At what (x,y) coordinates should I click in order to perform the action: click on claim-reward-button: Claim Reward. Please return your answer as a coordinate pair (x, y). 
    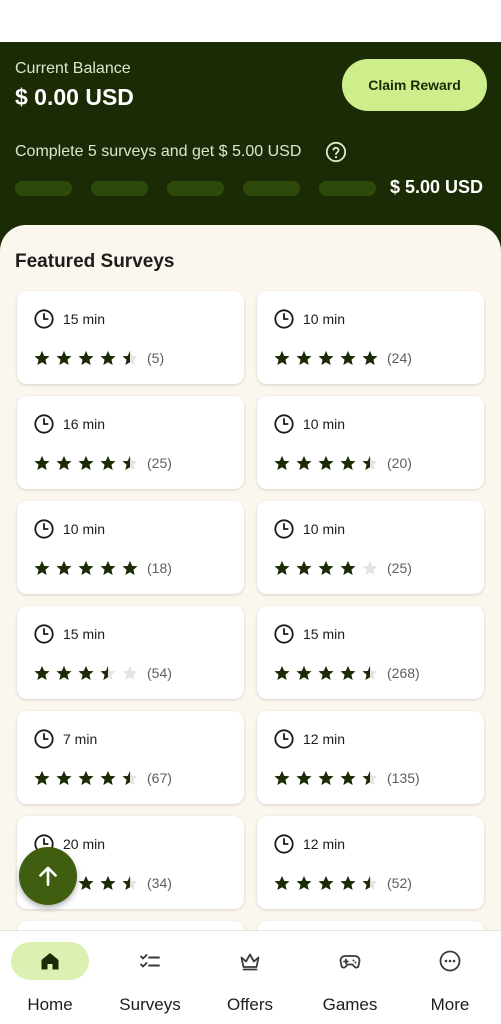
    Looking at the image, I should click on (414, 85).